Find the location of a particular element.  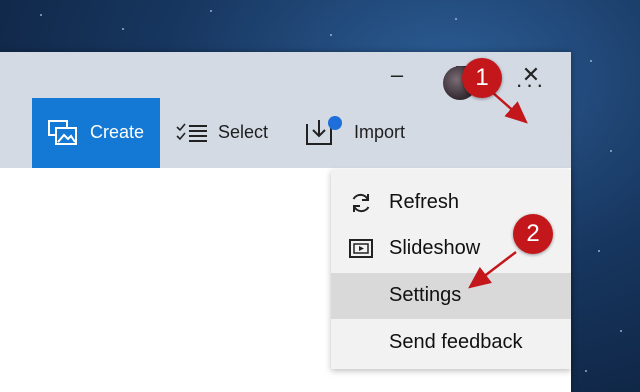

menu-label-refresh: Refresh is located at coordinates (424, 202).